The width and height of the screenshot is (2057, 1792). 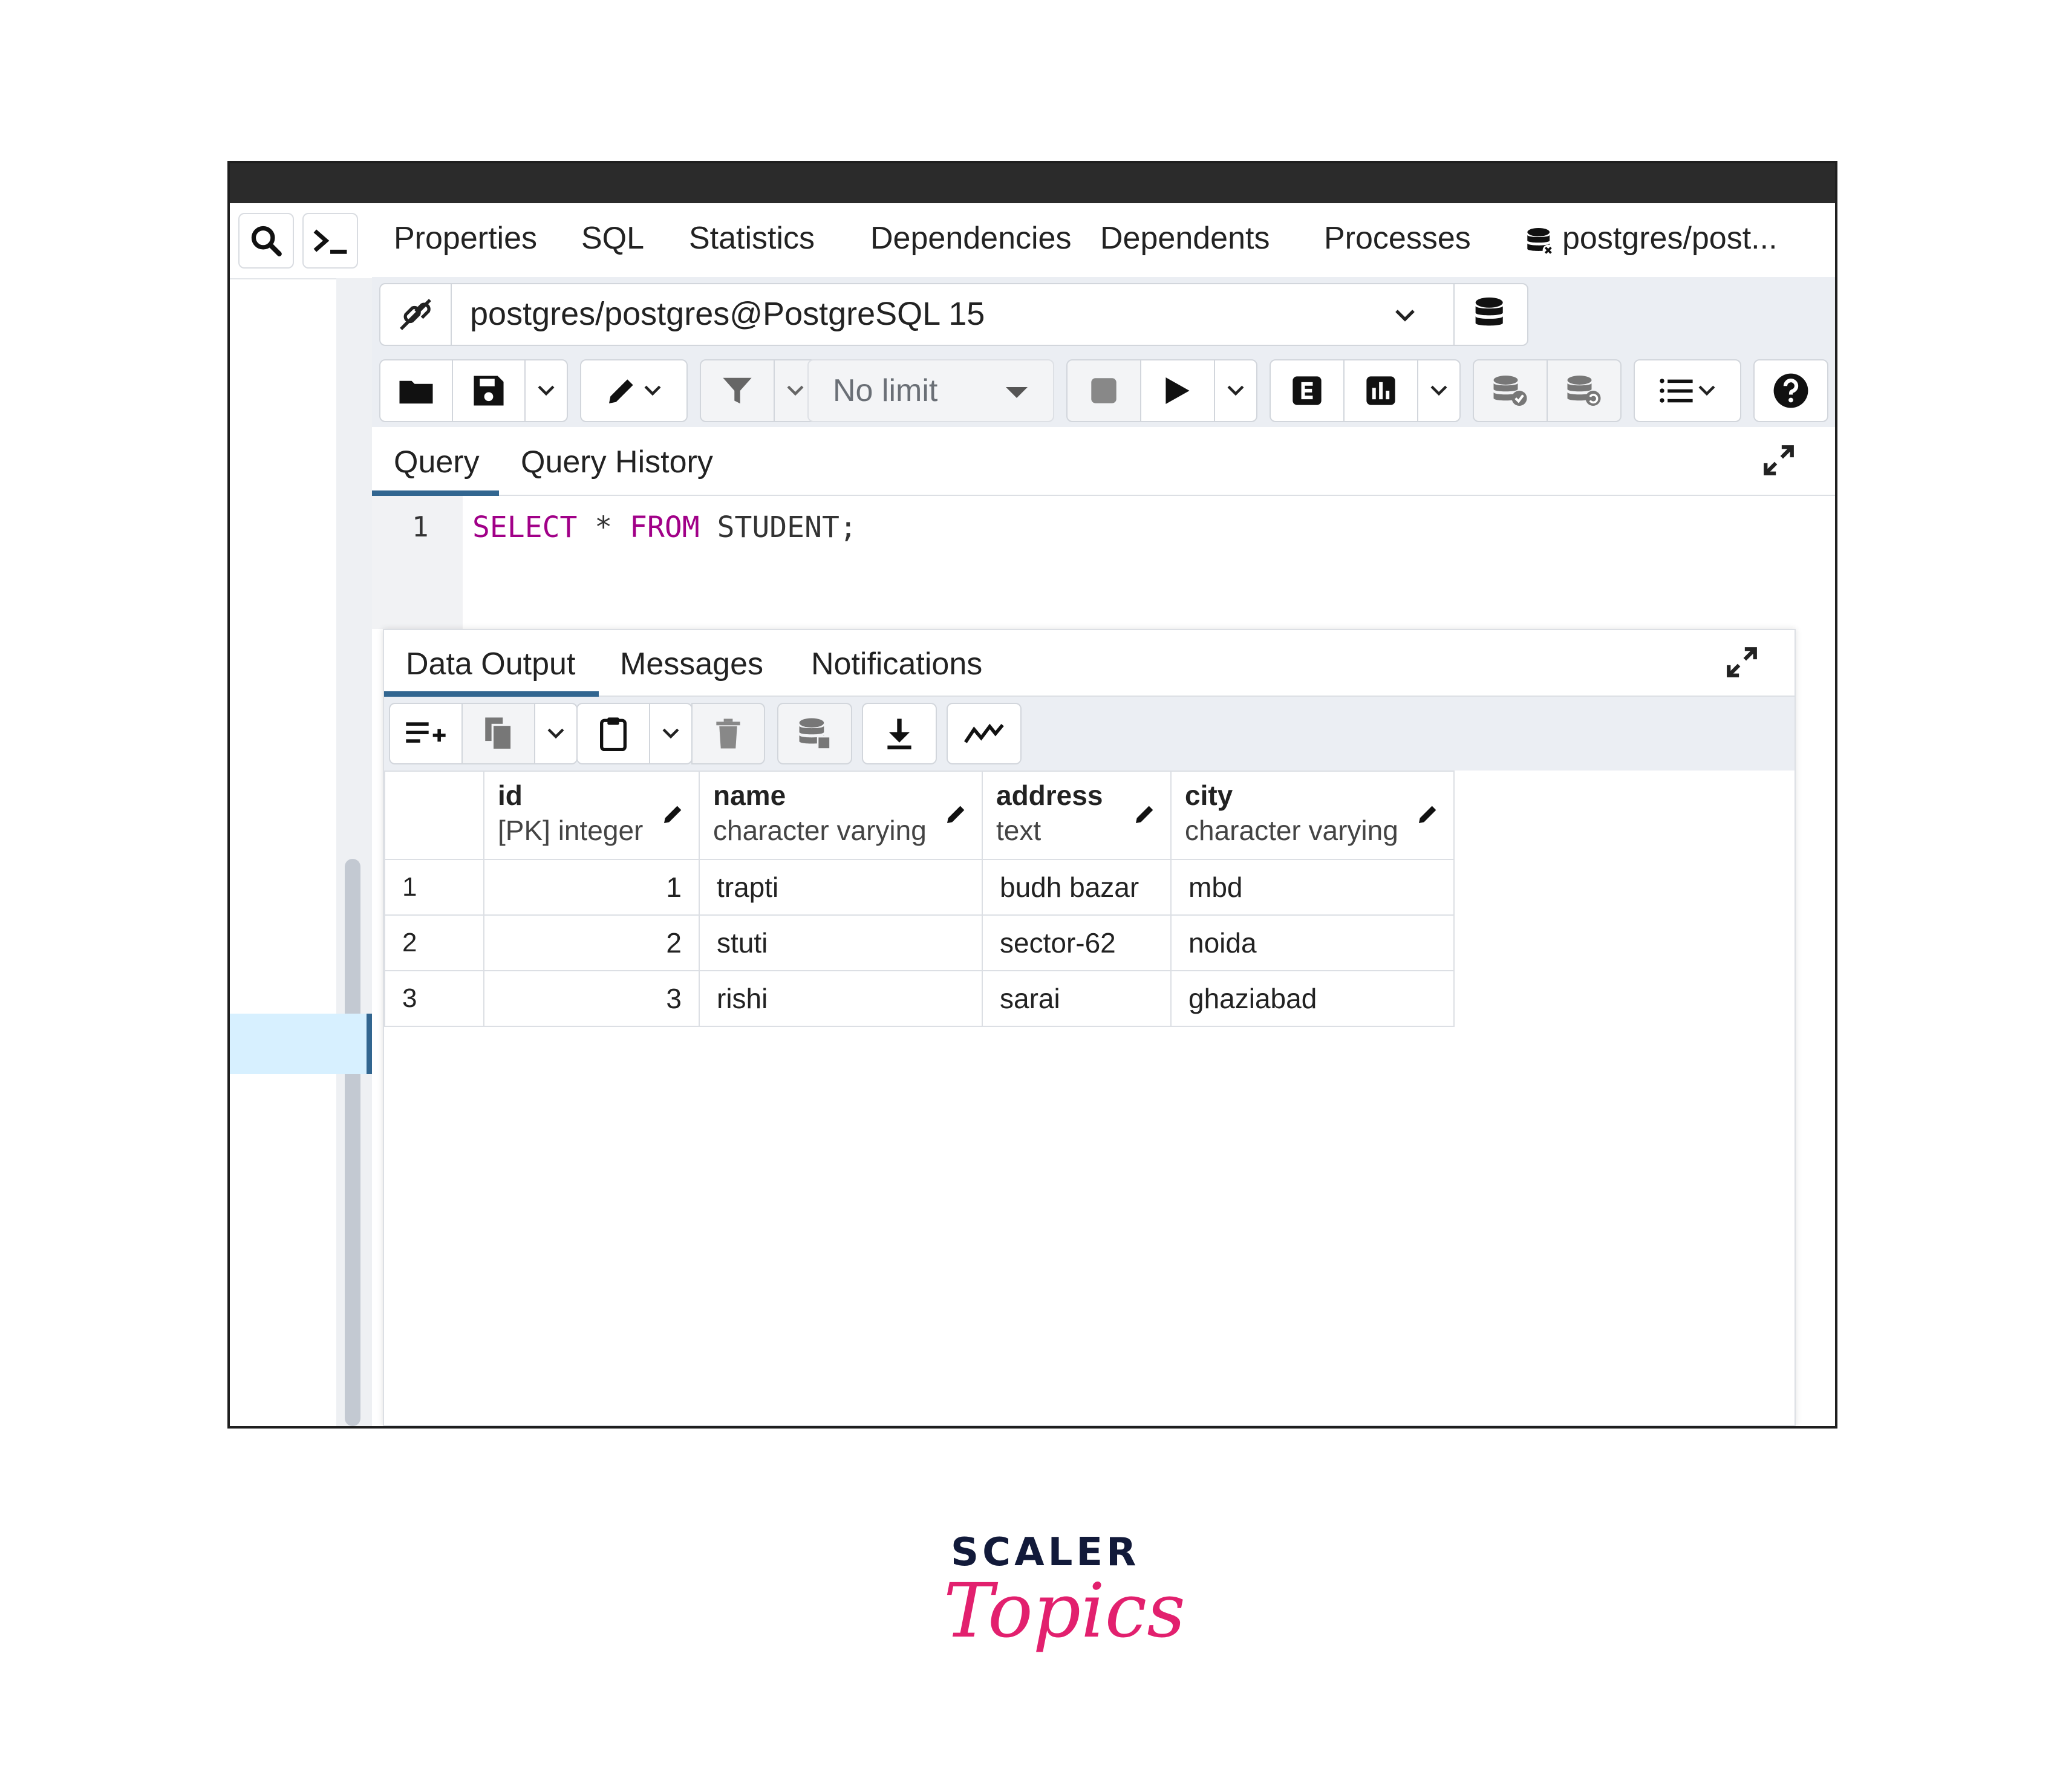 I want to click on tab-notifications: Notifications, so click(x=896, y=664).